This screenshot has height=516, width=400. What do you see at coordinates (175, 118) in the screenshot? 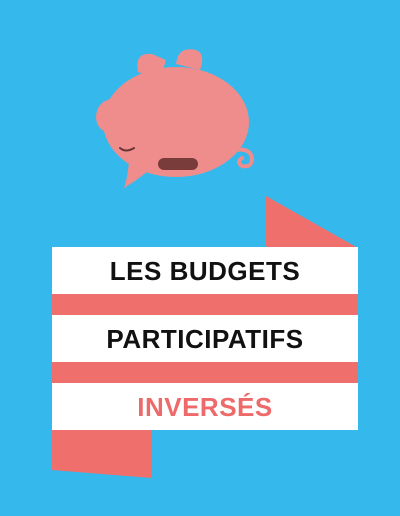
I see `piggy-bank-icon` at bounding box center [175, 118].